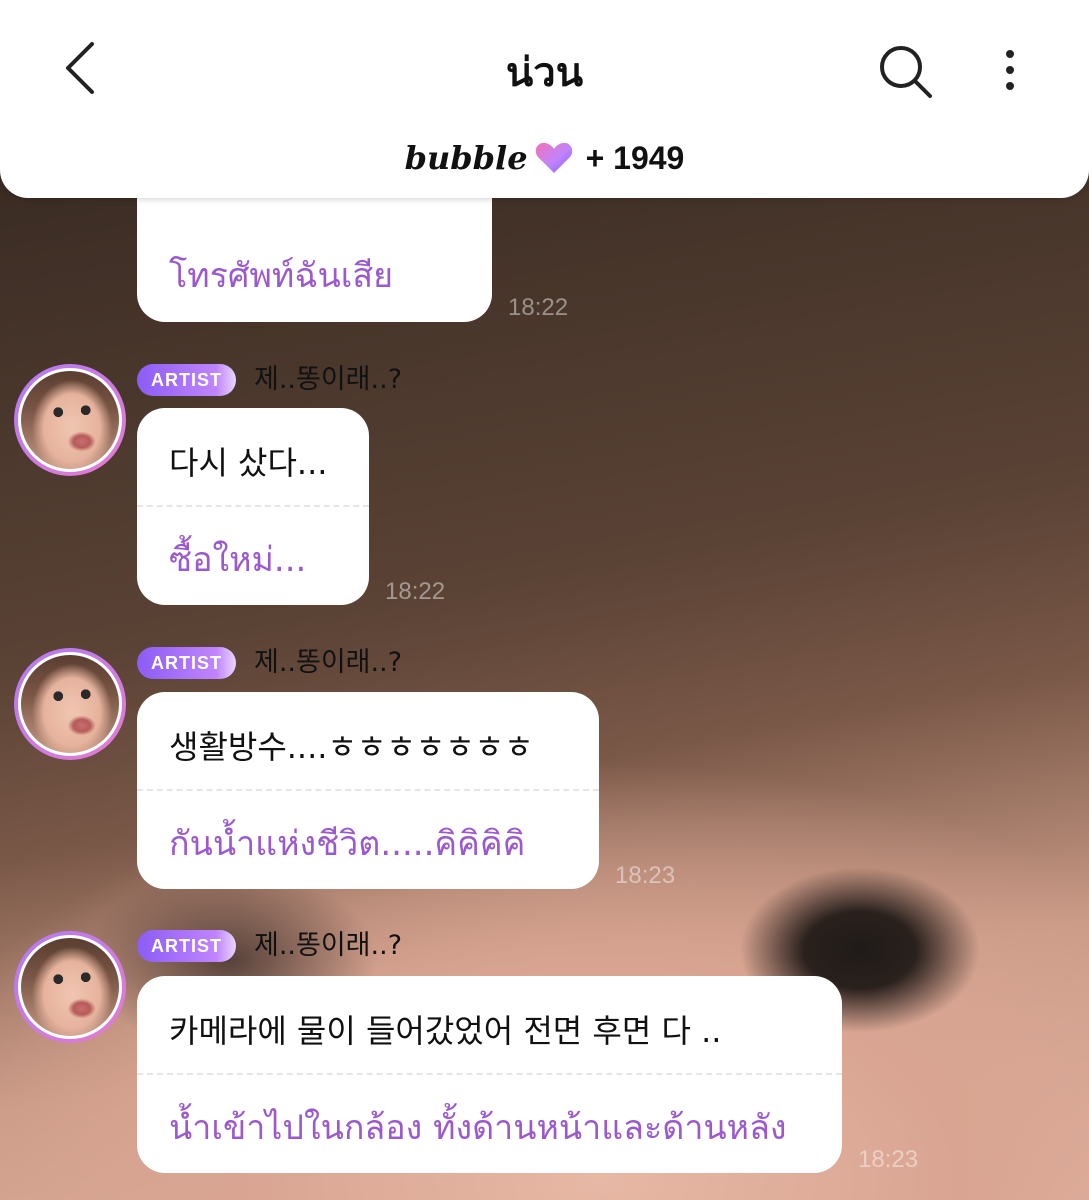 Image resolution: width=1089 pixels, height=1200 pixels. What do you see at coordinates (347, 844) in the screenshot?
I see `message-translation: กันน้ำแห่งชีวิต.....คิคิคิคิ` at bounding box center [347, 844].